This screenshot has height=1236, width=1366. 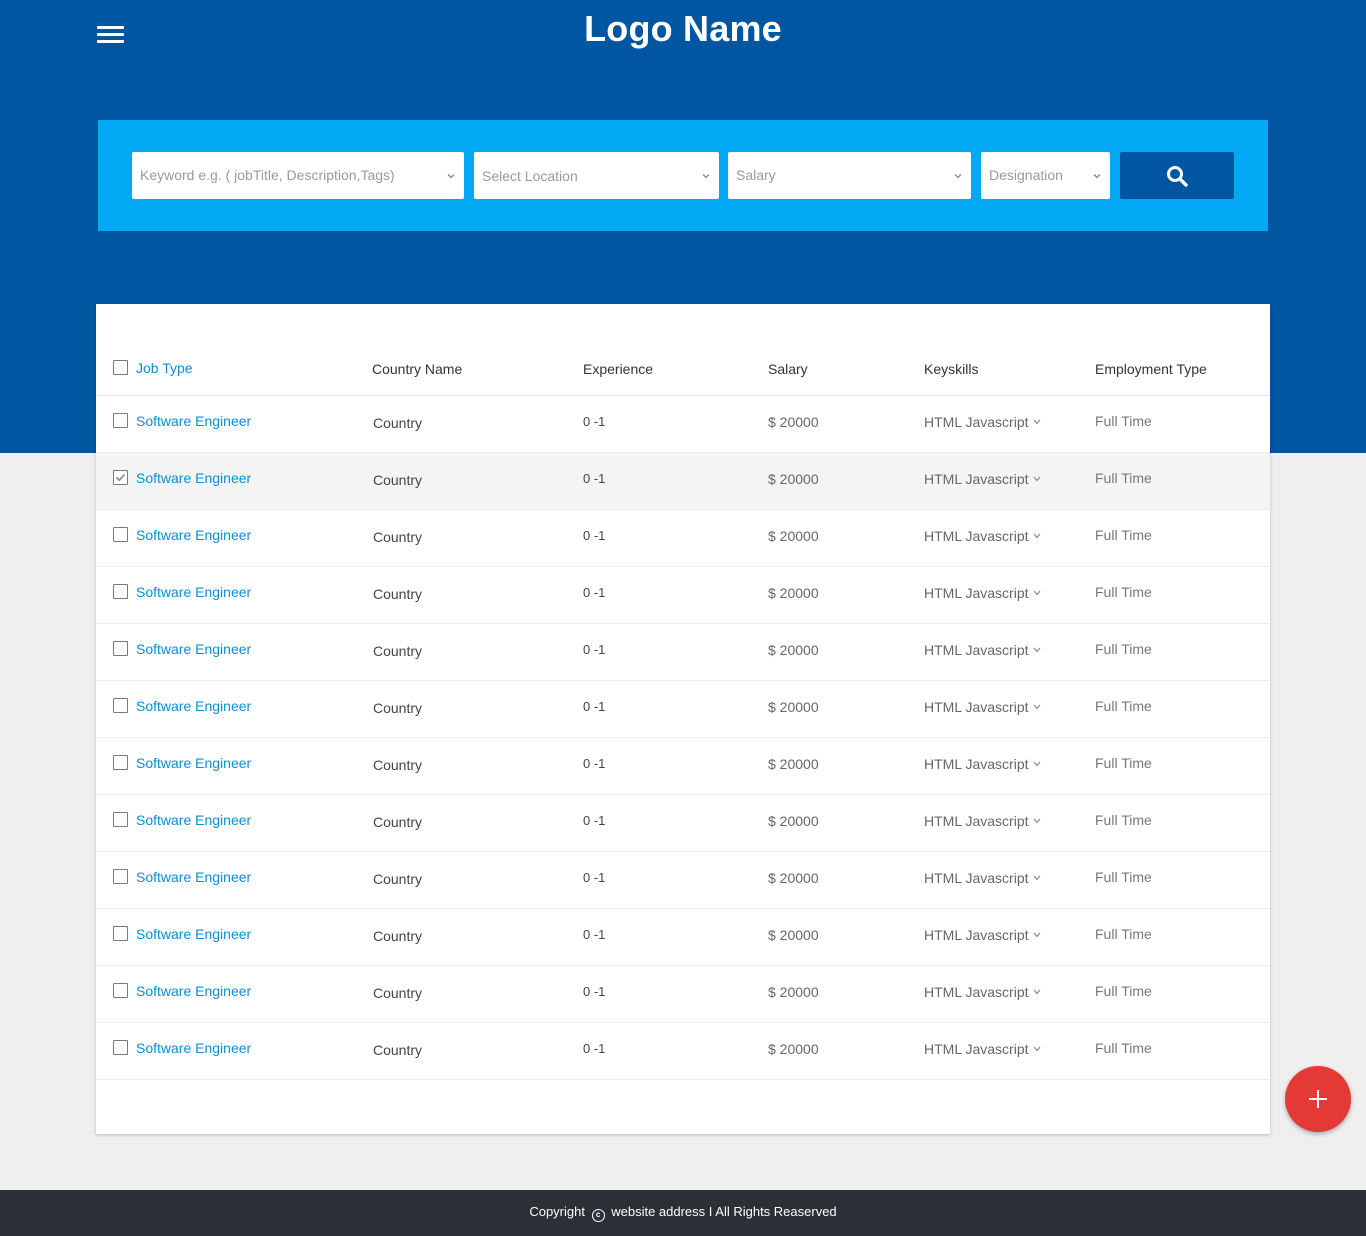 I want to click on checkmark-icon, so click(x=120, y=477).